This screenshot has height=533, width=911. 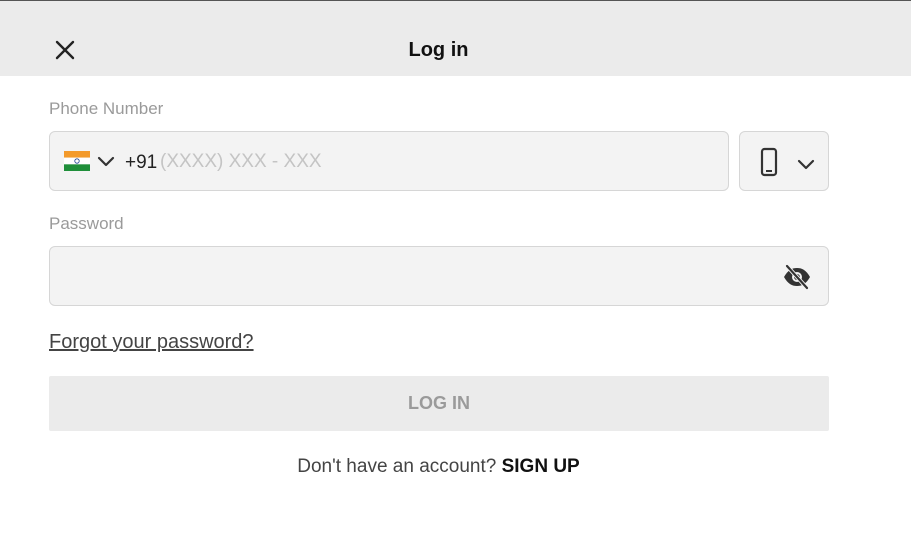 What do you see at coordinates (439, 403) in the screenshot?
I see `login-button: LOG IN` at bounding box center [439, 403].